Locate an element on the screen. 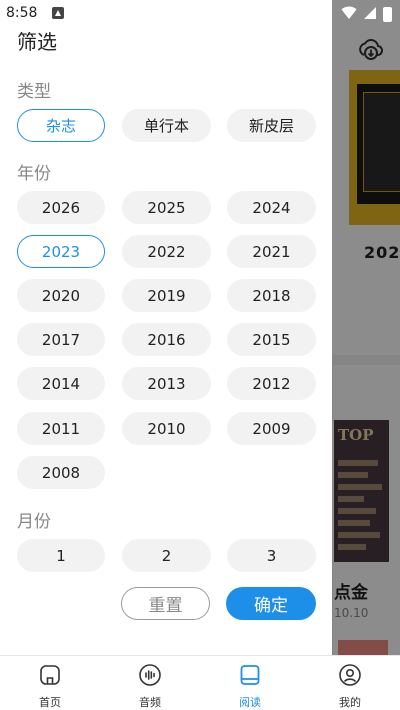  year-chip: 2019 is located at coordinates (166, 295).